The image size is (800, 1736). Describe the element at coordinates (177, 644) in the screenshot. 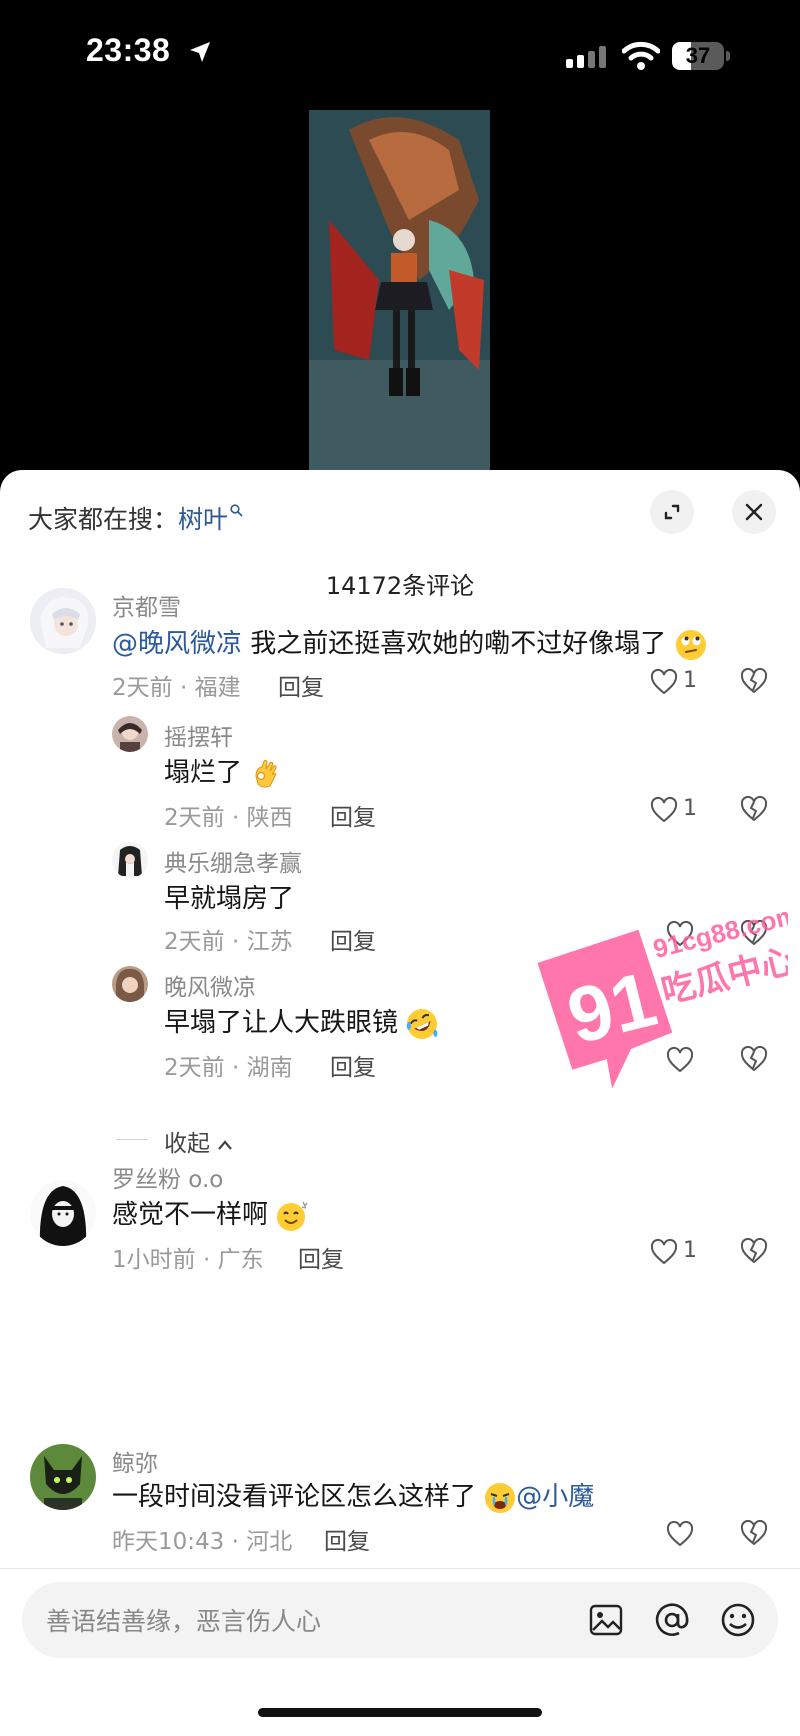

I see `mention-link: @晚风微凉` at that location.